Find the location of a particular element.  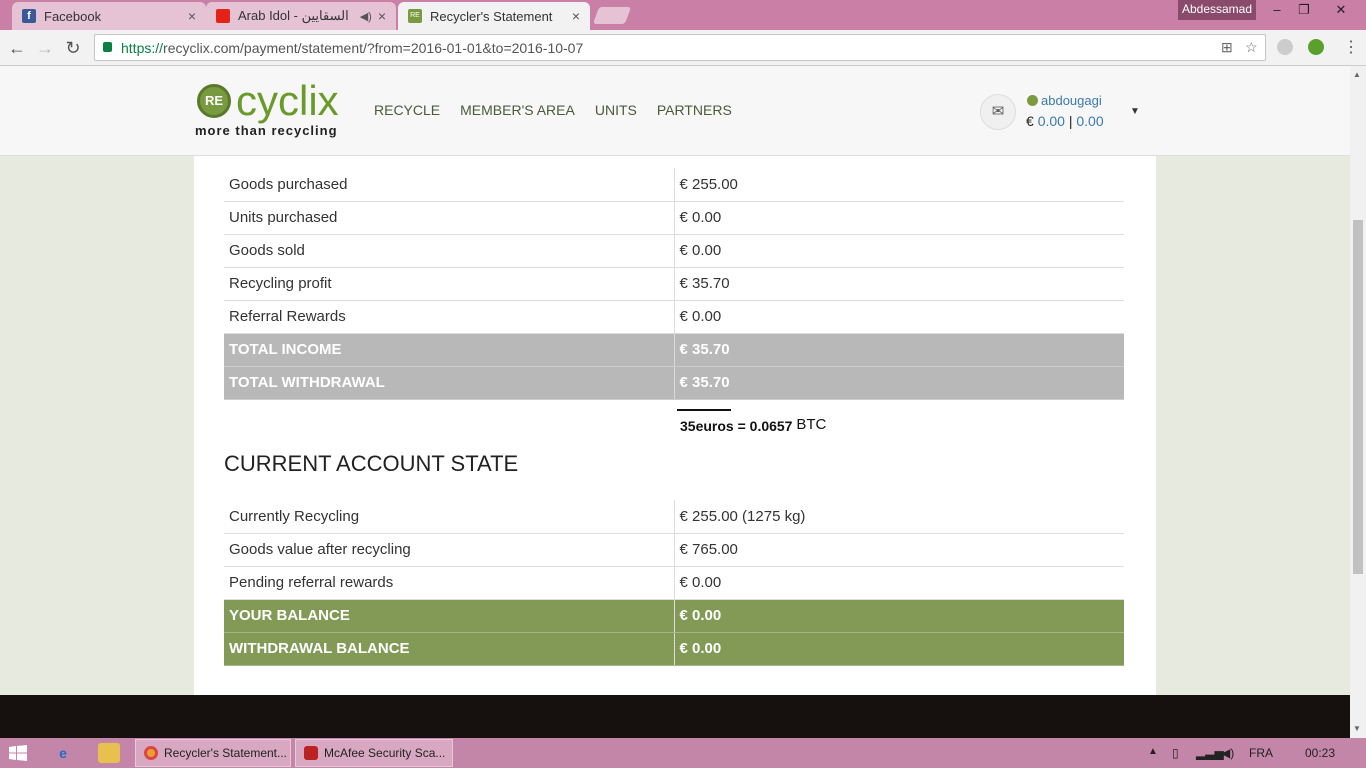

total-income-row: TOTAL INCOME € 35.70 is located at coordinates (674, 350).